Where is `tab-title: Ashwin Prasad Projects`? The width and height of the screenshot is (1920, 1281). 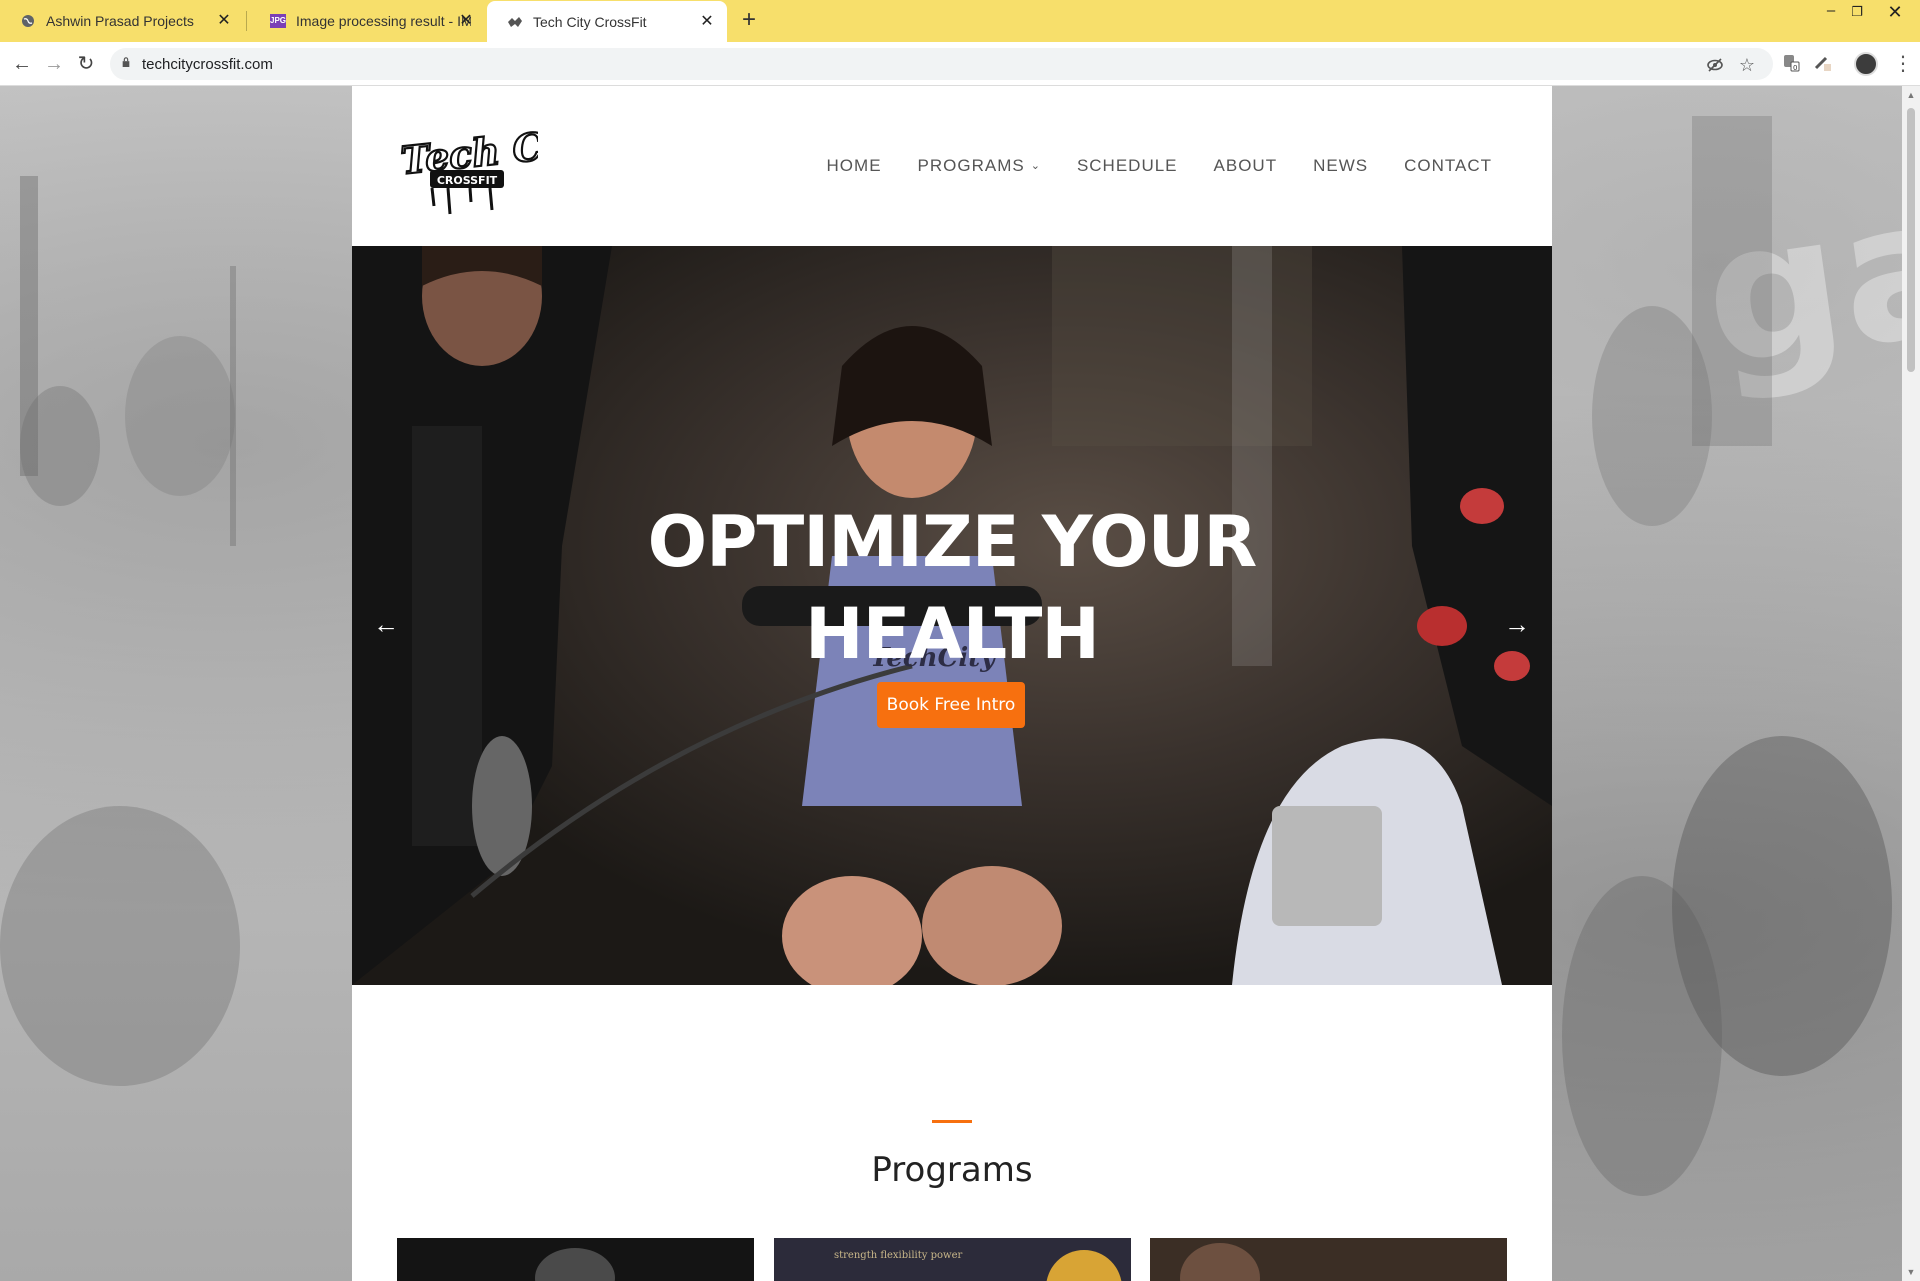
tab-title: Ashwin Prasad Projects is located at coordinates (120, 21).